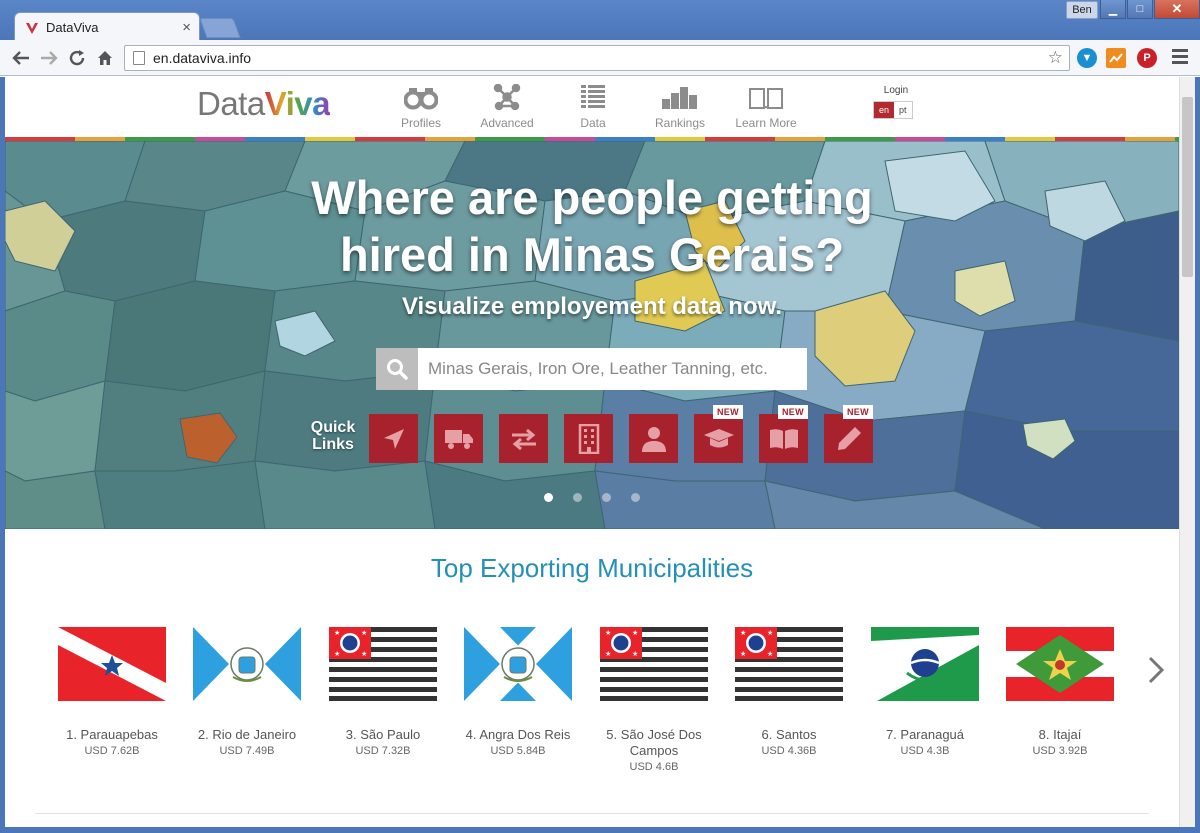  Describe the element at coordinates (896, 90) in the screenshot. I see `login-link: Login` at that location.